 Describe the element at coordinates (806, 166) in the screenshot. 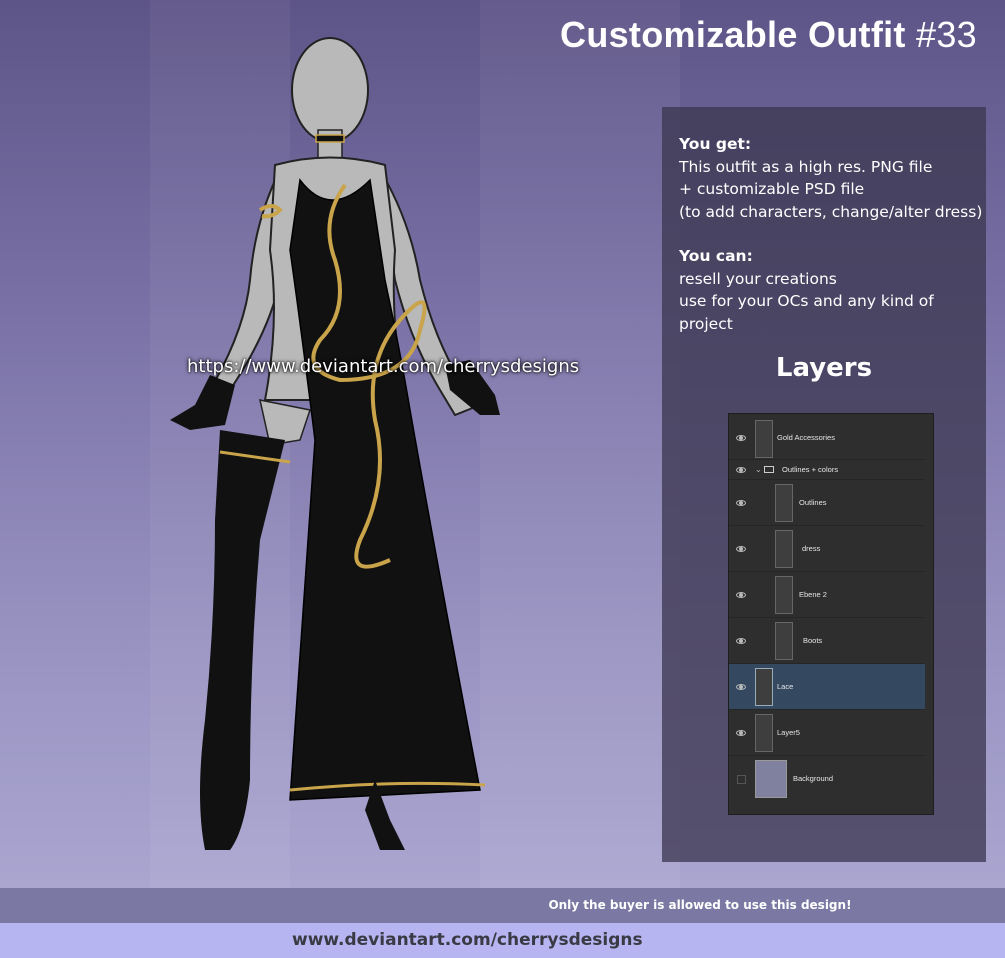

I see `you-get-line: This outfit as a high res. PNG file` at that location.